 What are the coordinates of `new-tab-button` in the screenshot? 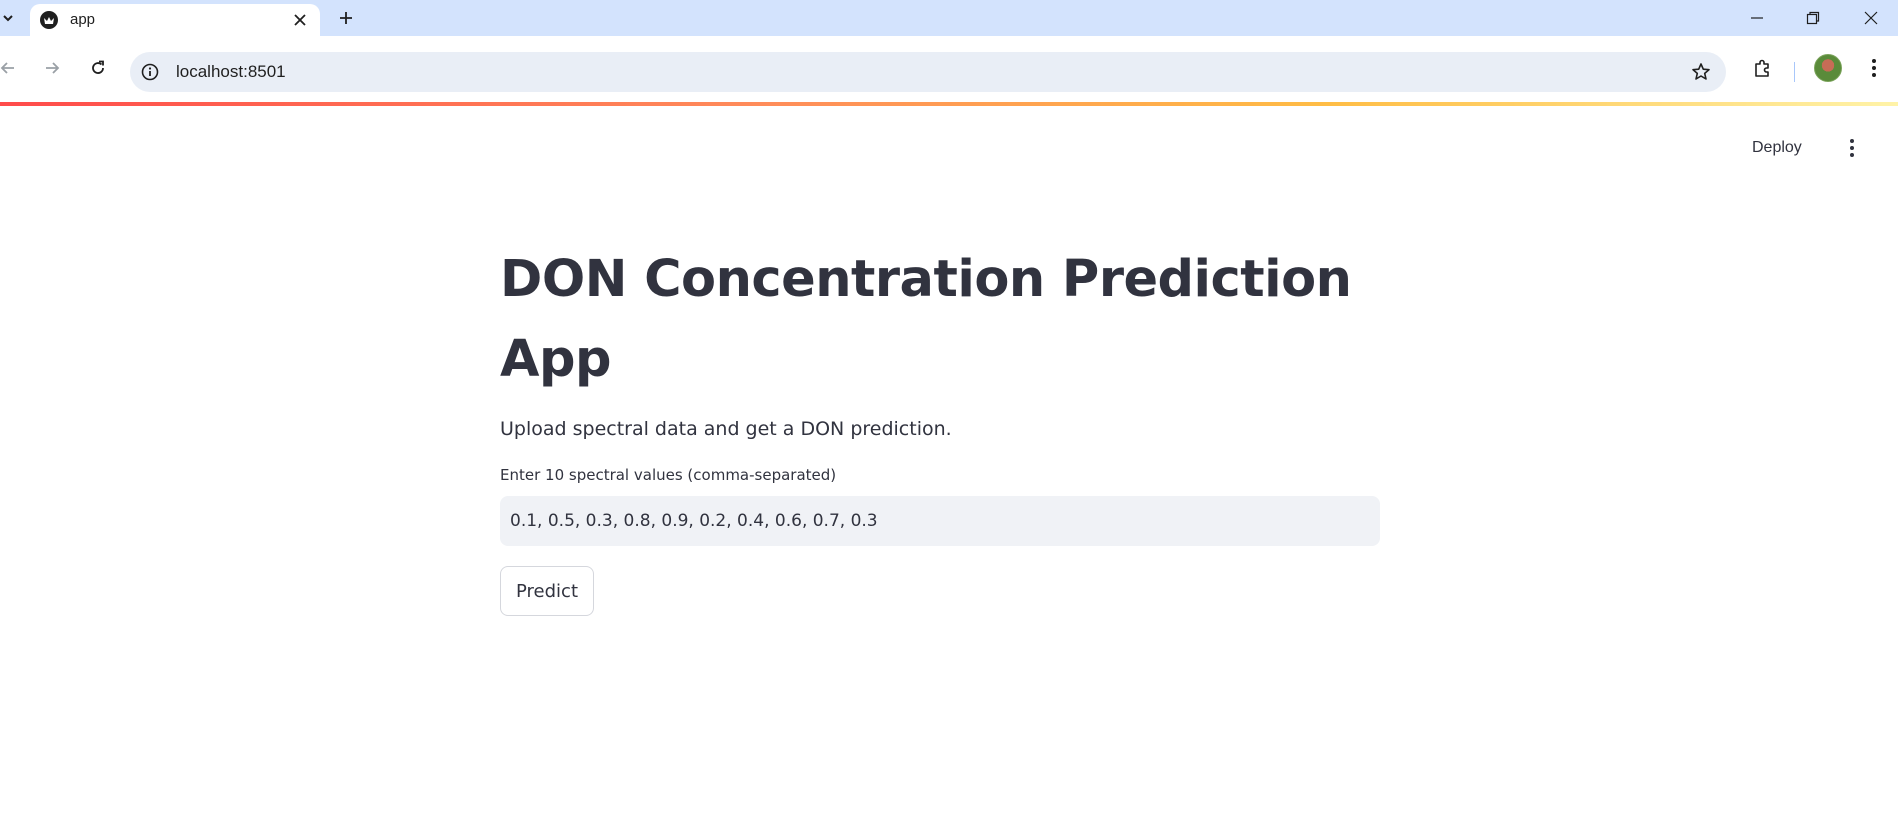 It's located at (346, 18).